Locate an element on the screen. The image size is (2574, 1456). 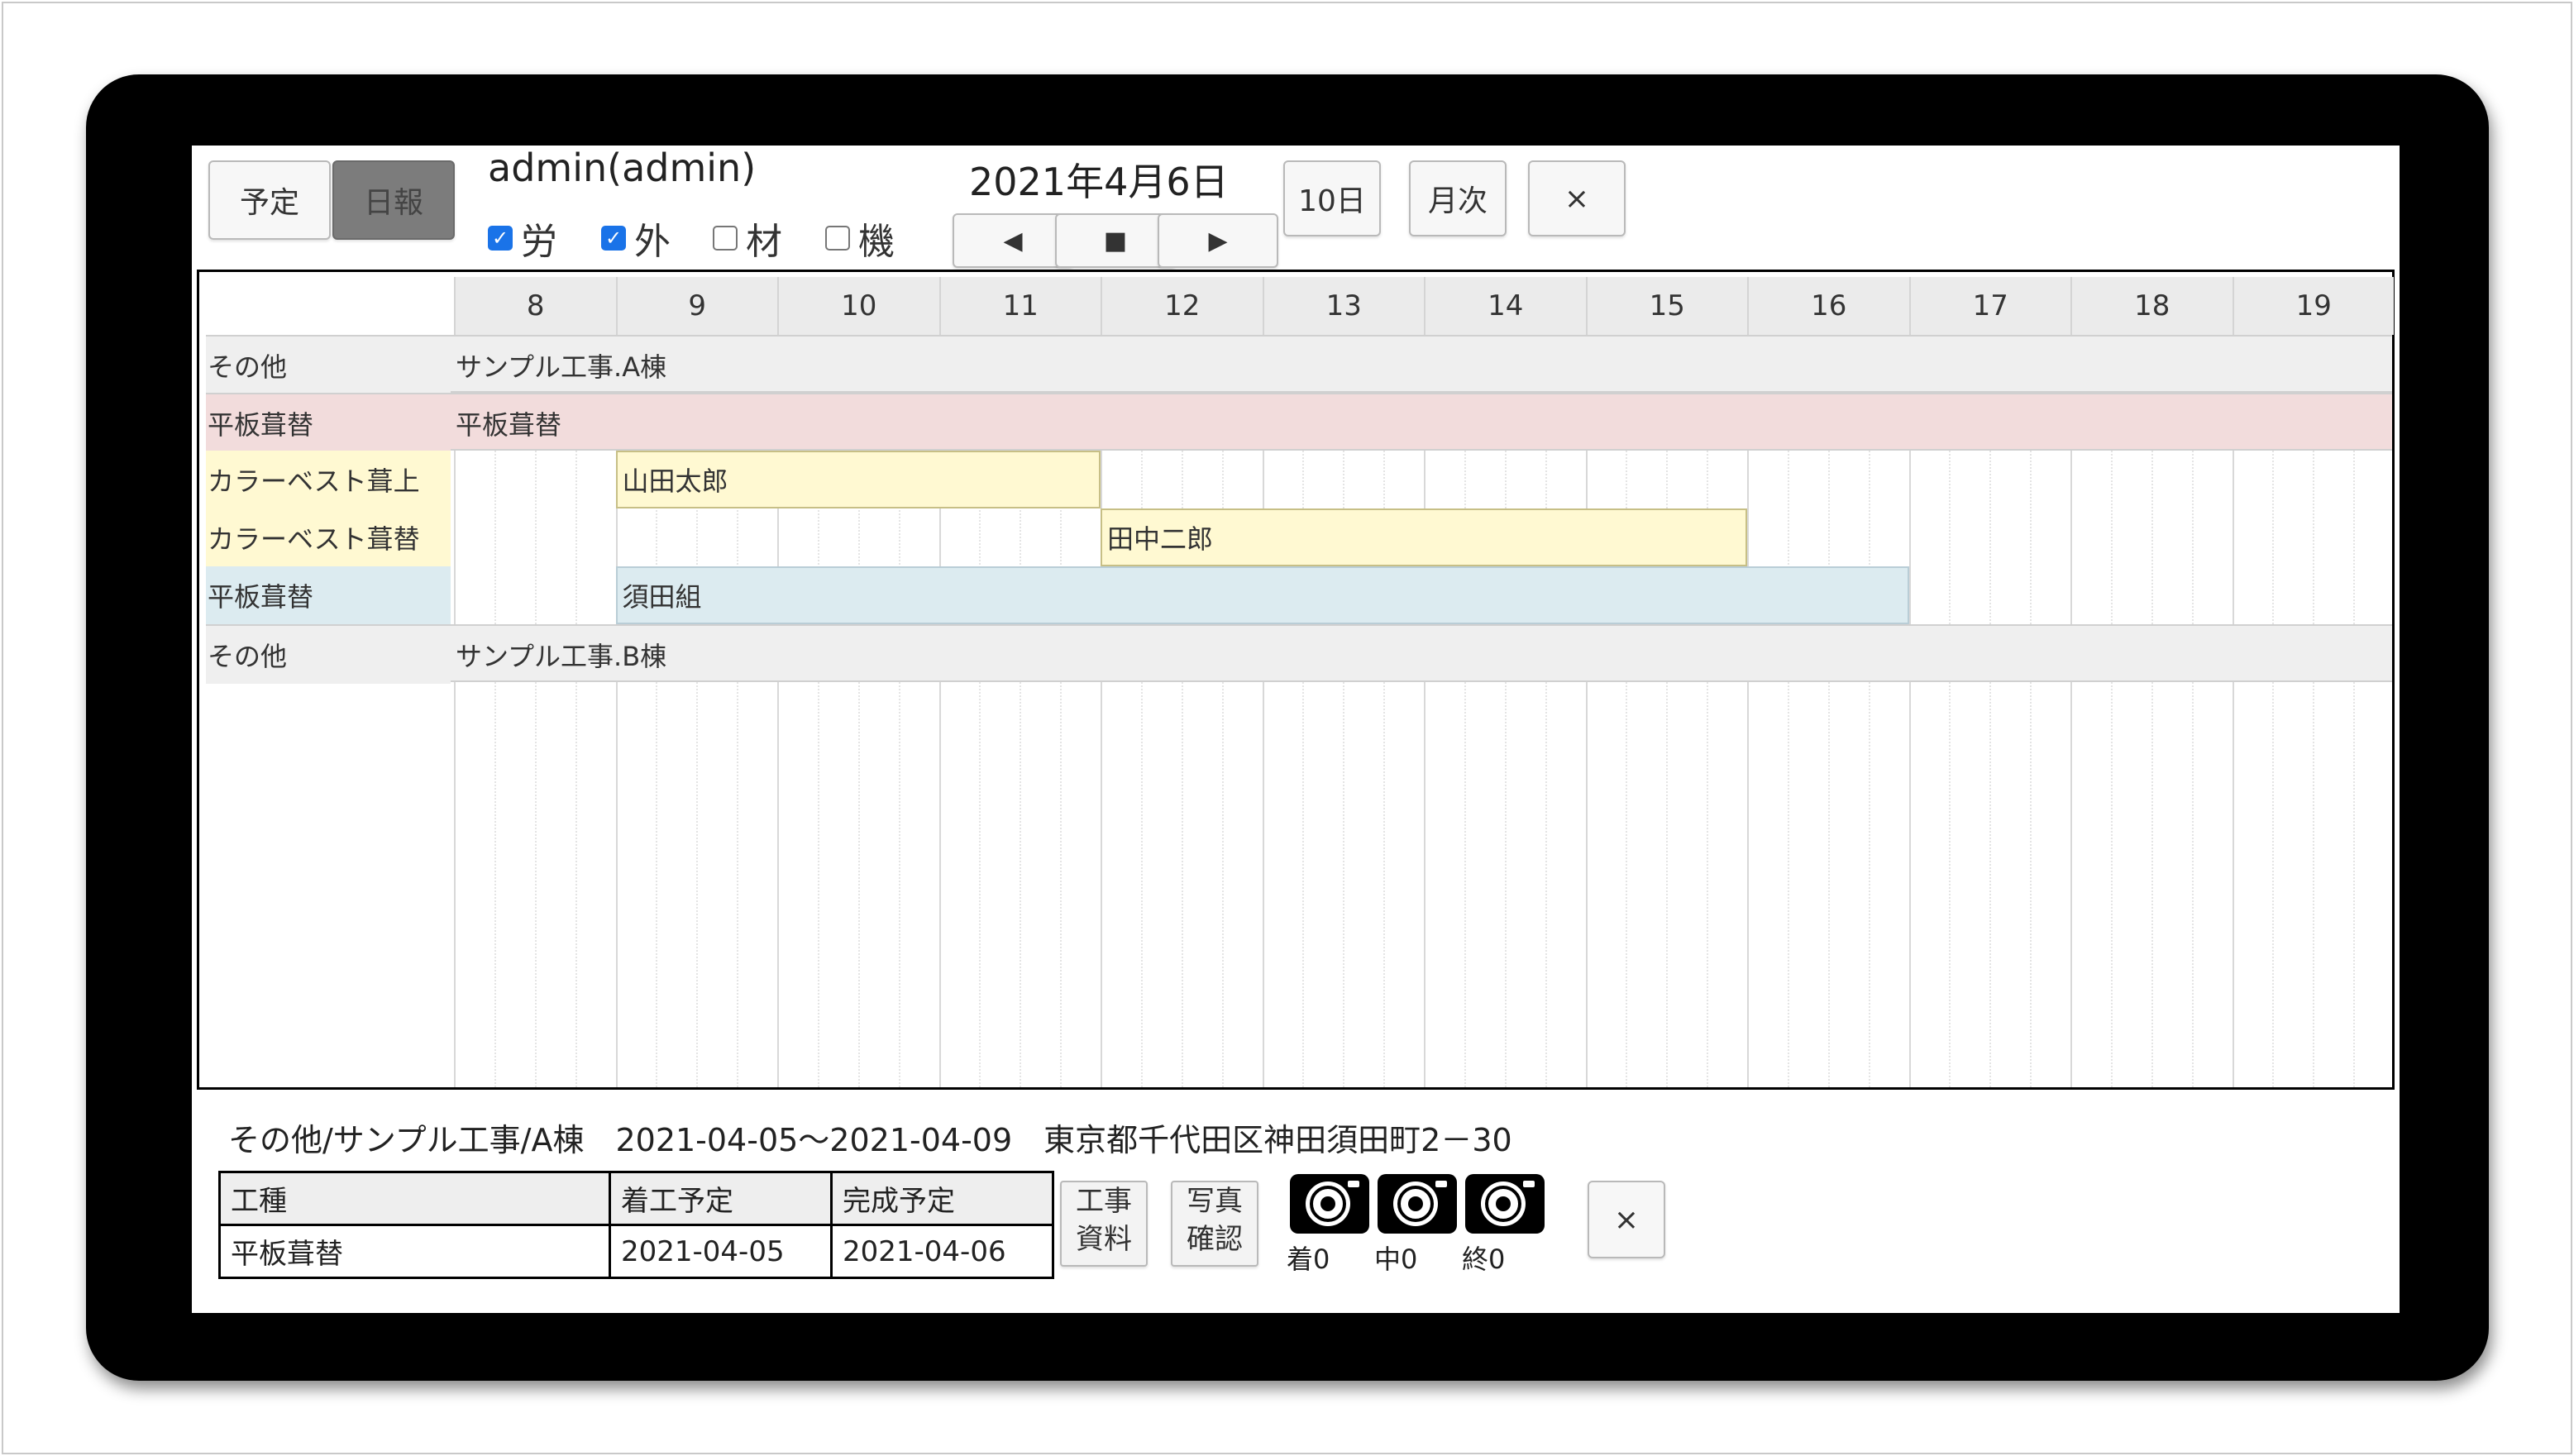
group-row: その他 サンプル工事.B棟 is located at coordinates (1299, 654).